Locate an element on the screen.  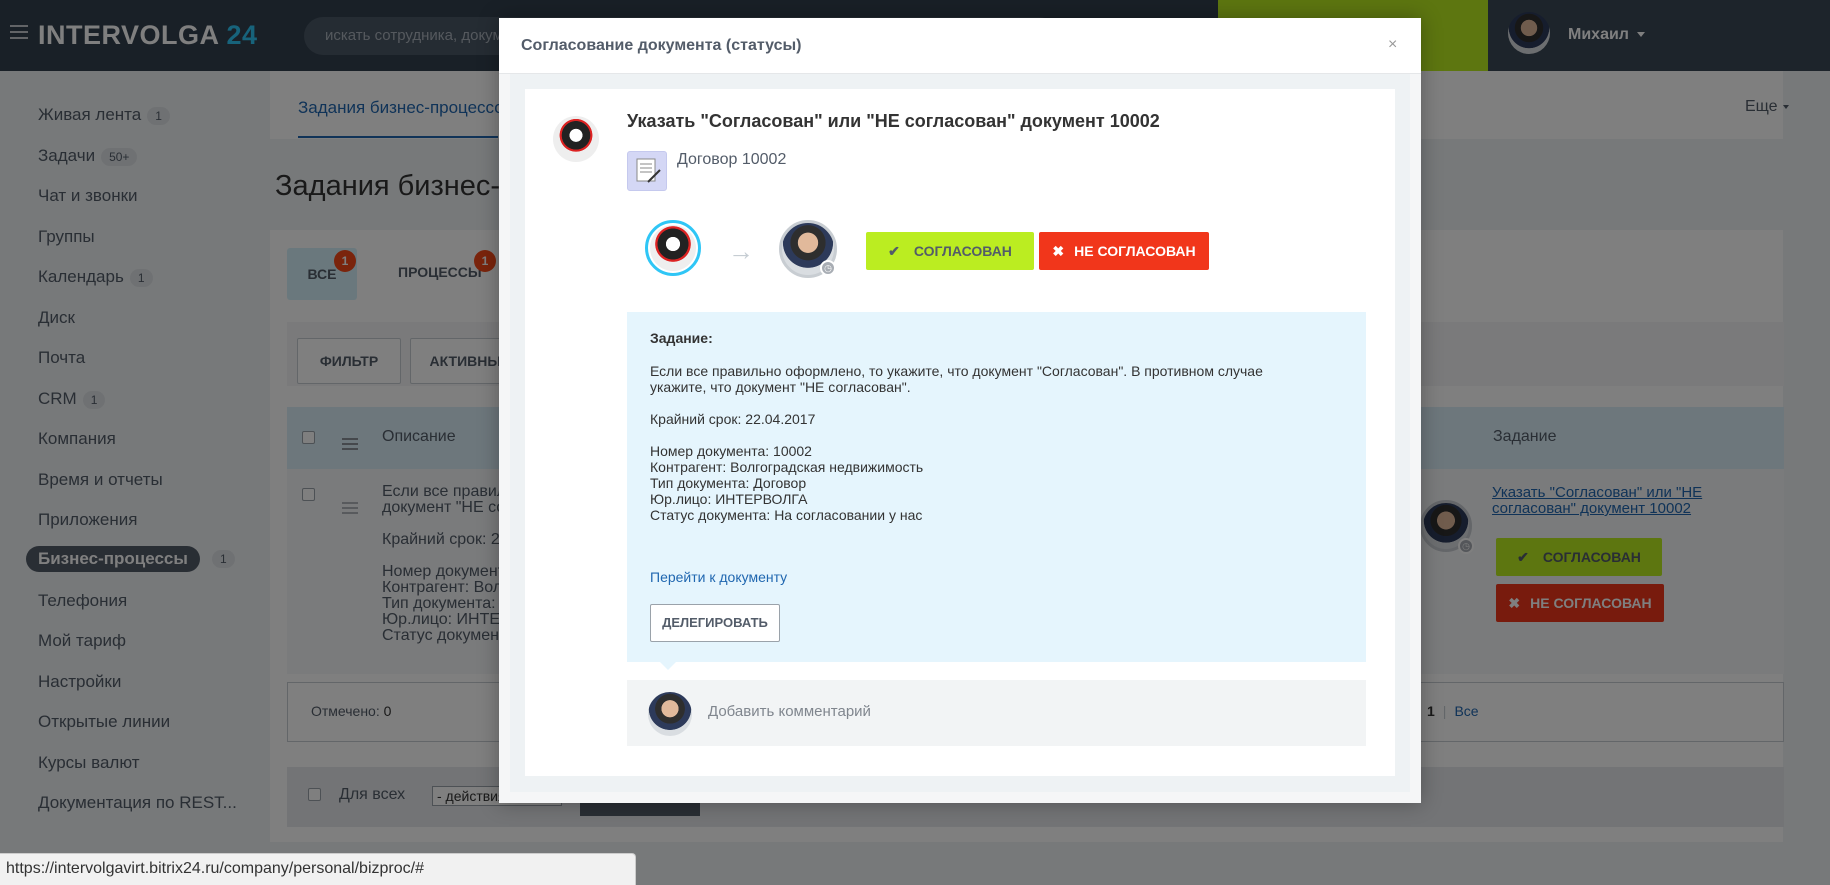
reject-button: ✖ НЕ СОГЛАСОВАН is located at coordinates (1124, 251).